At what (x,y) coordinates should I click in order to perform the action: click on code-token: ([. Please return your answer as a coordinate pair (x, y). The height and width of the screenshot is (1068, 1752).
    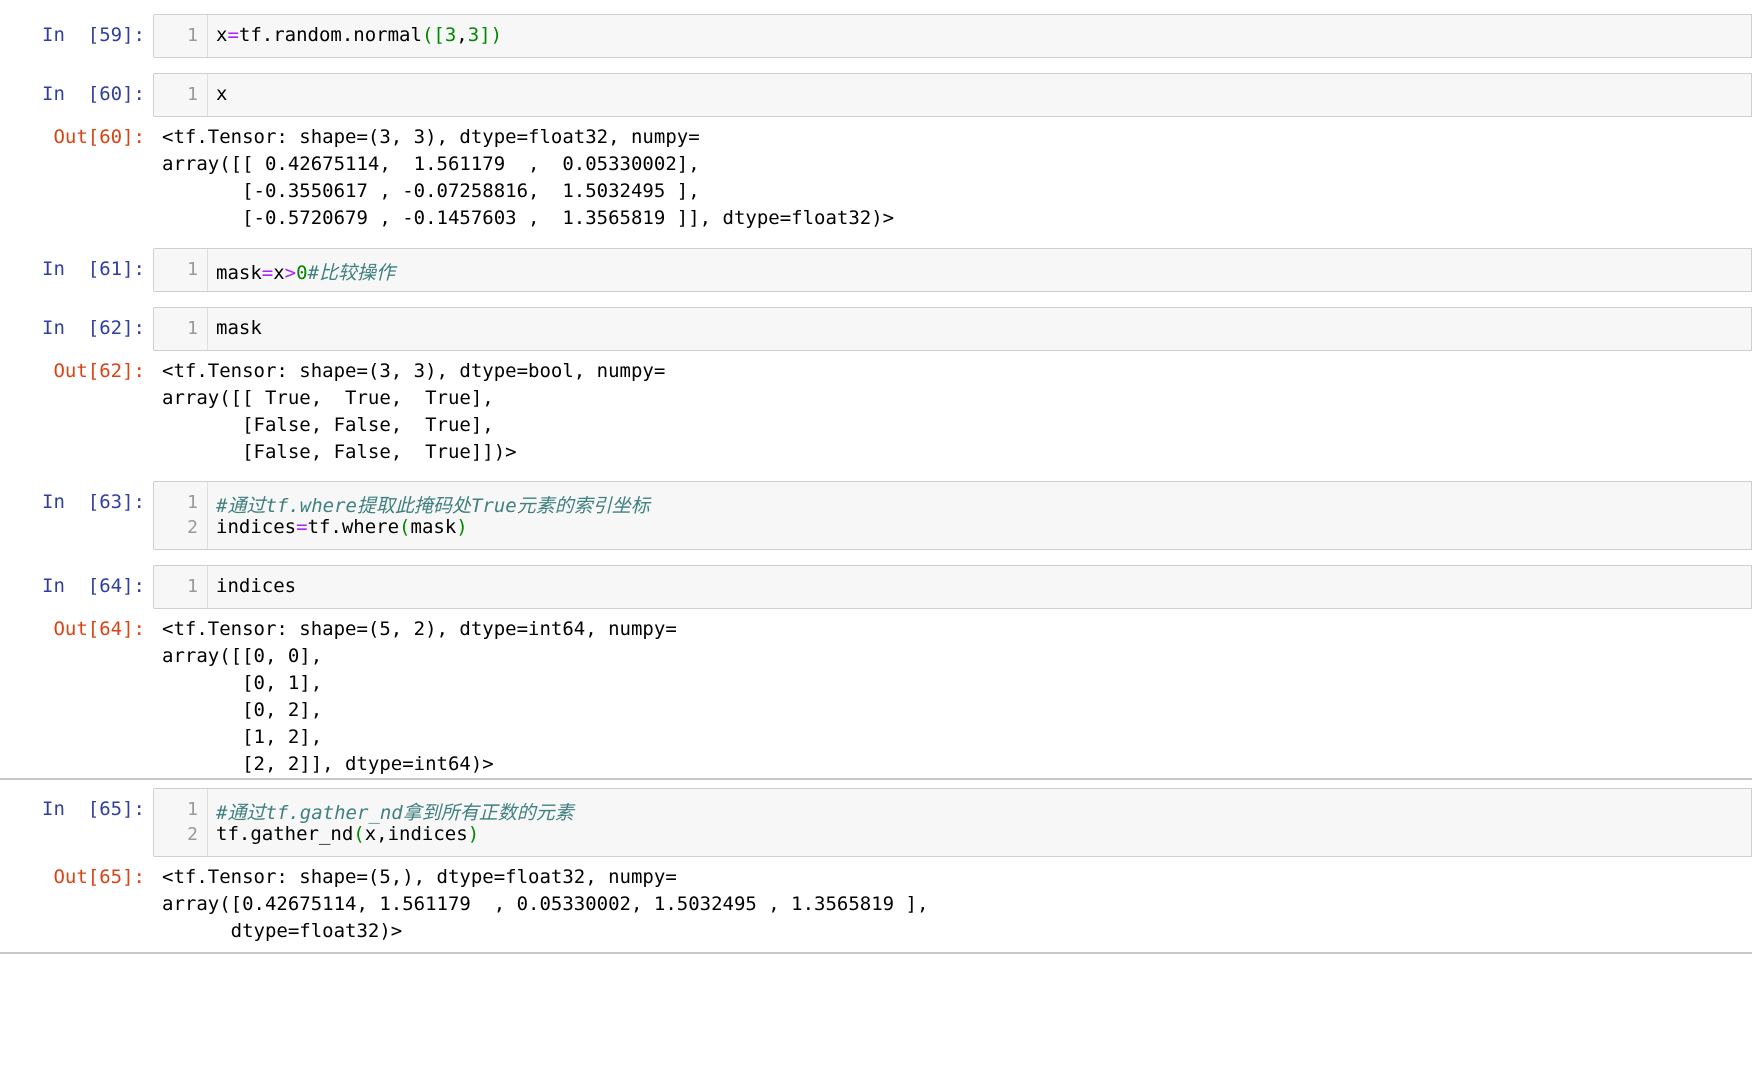
    Looking at the image, I should click on (433, 35).